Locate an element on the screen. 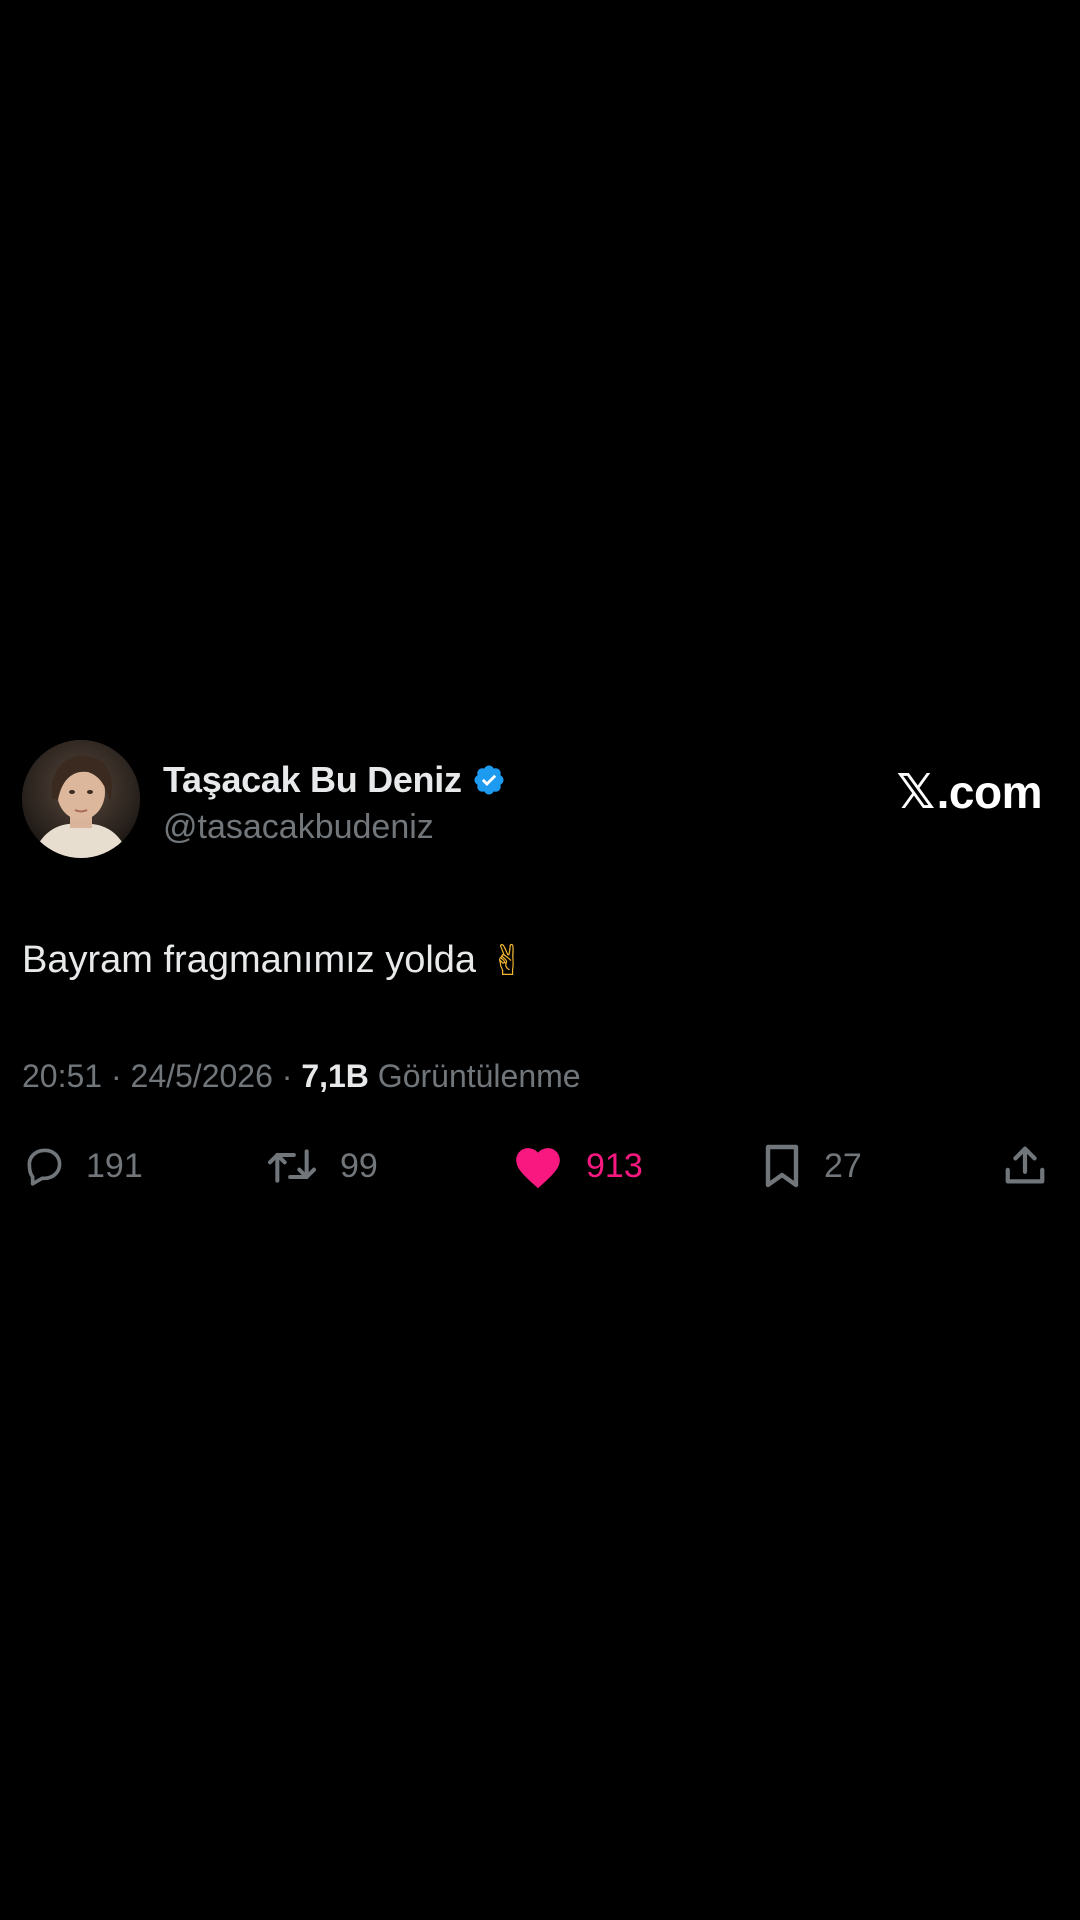 This screenshot has height=1920, width=1080. x-com-watermark: 𝕏 .com is located at coordinates (969, 792).